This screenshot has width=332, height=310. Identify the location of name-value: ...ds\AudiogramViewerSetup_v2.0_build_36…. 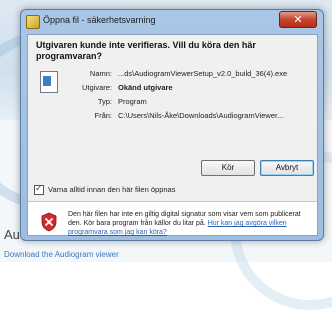
(203, 73).